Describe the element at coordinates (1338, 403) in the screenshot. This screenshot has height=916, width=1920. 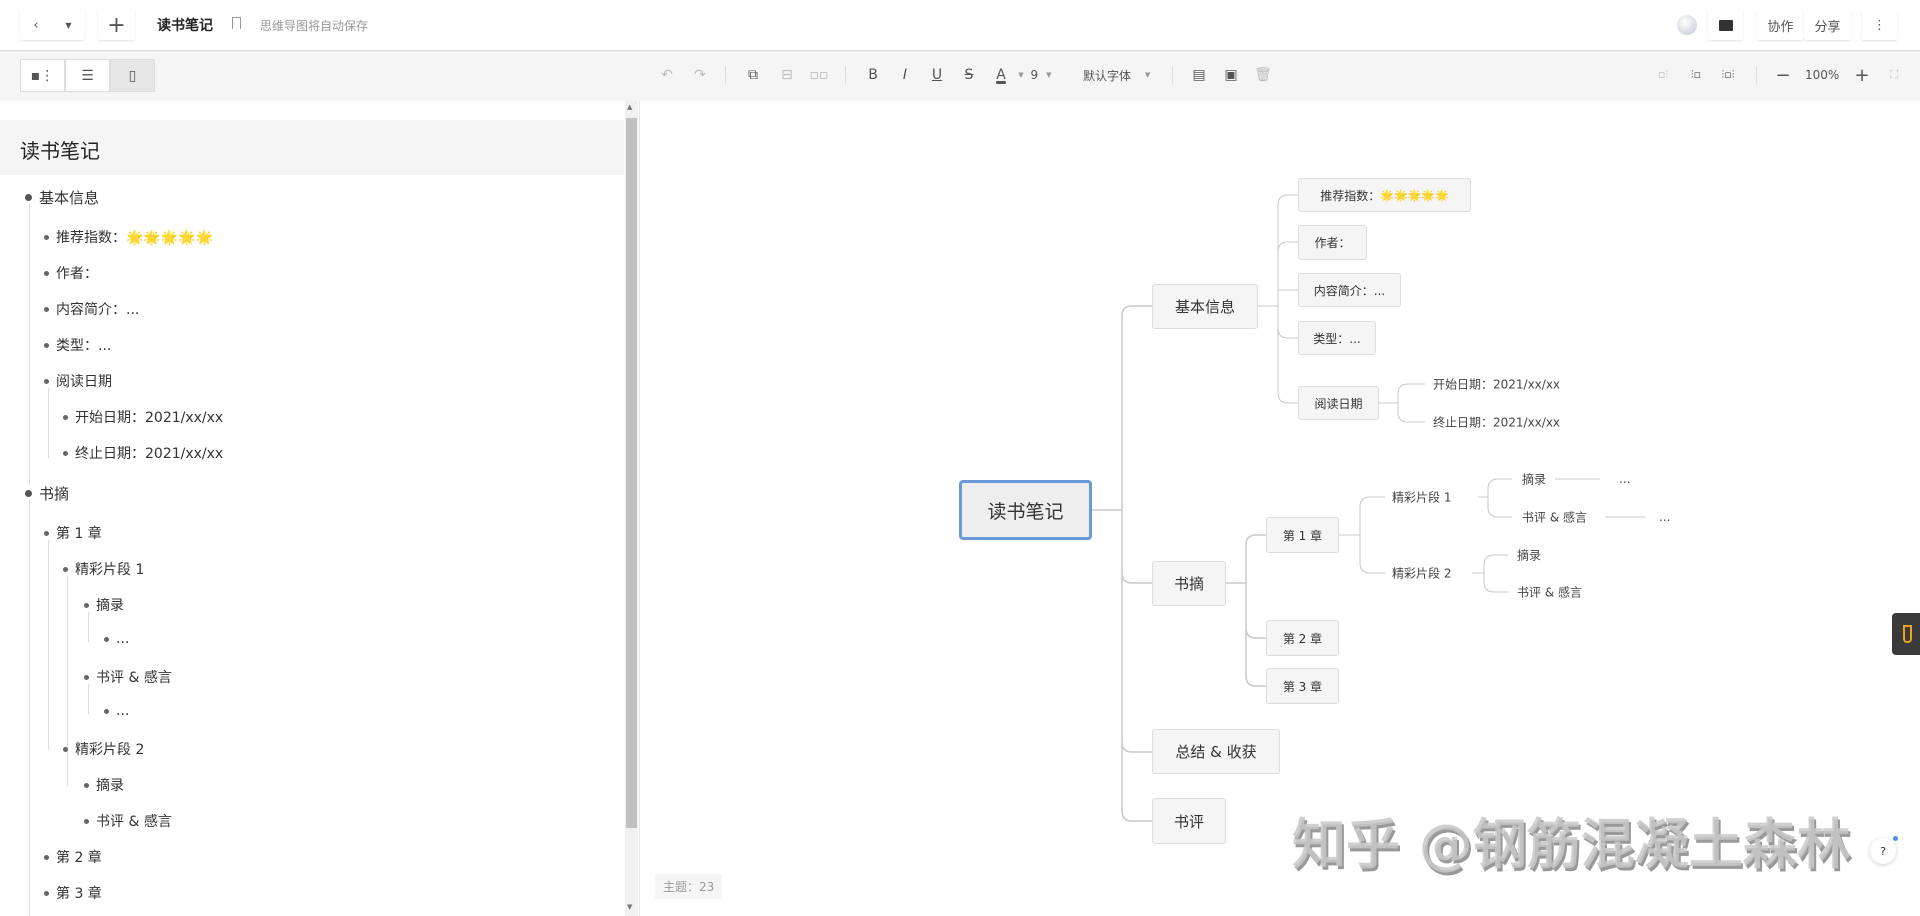
I see `node-read-date: 阅读日期` at that location.